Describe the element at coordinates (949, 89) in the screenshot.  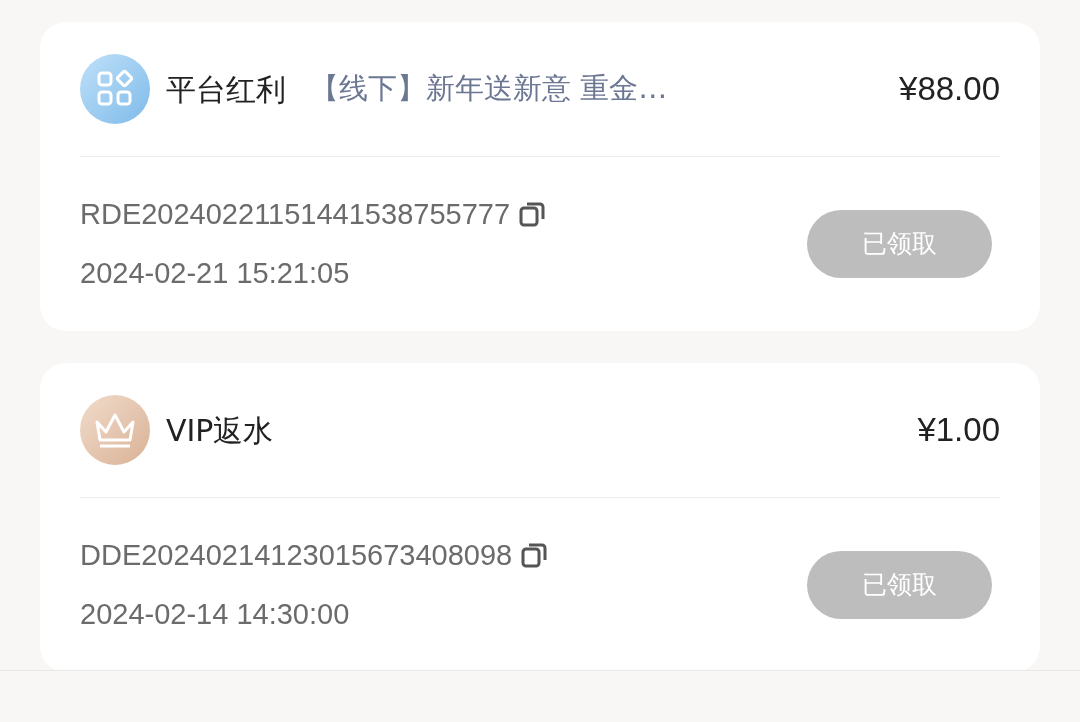
I see `amount: ¥88.00` at that location.